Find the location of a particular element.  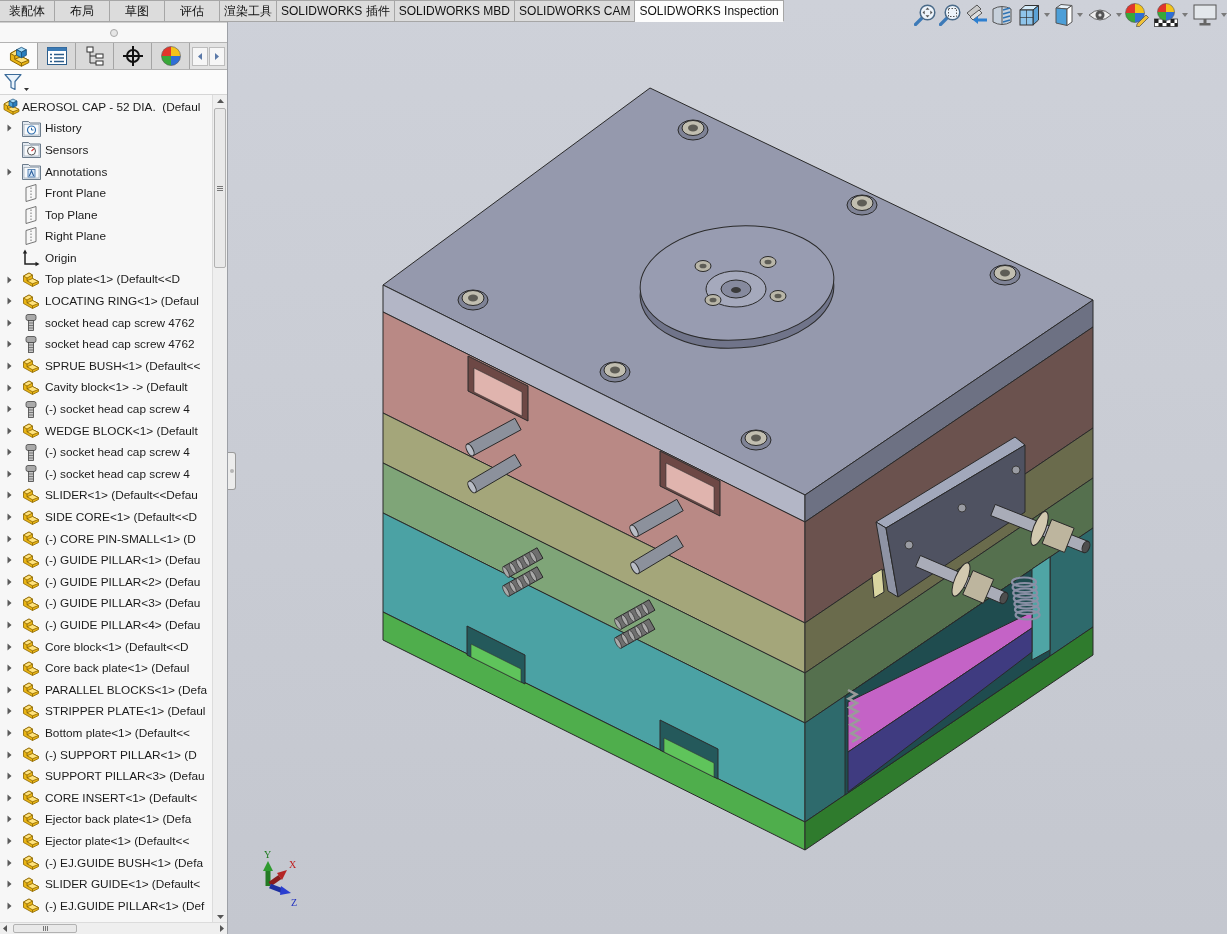

tree-item: PARALLEL BLOCKS<1> (Defa is located at coordinates (126, 689).